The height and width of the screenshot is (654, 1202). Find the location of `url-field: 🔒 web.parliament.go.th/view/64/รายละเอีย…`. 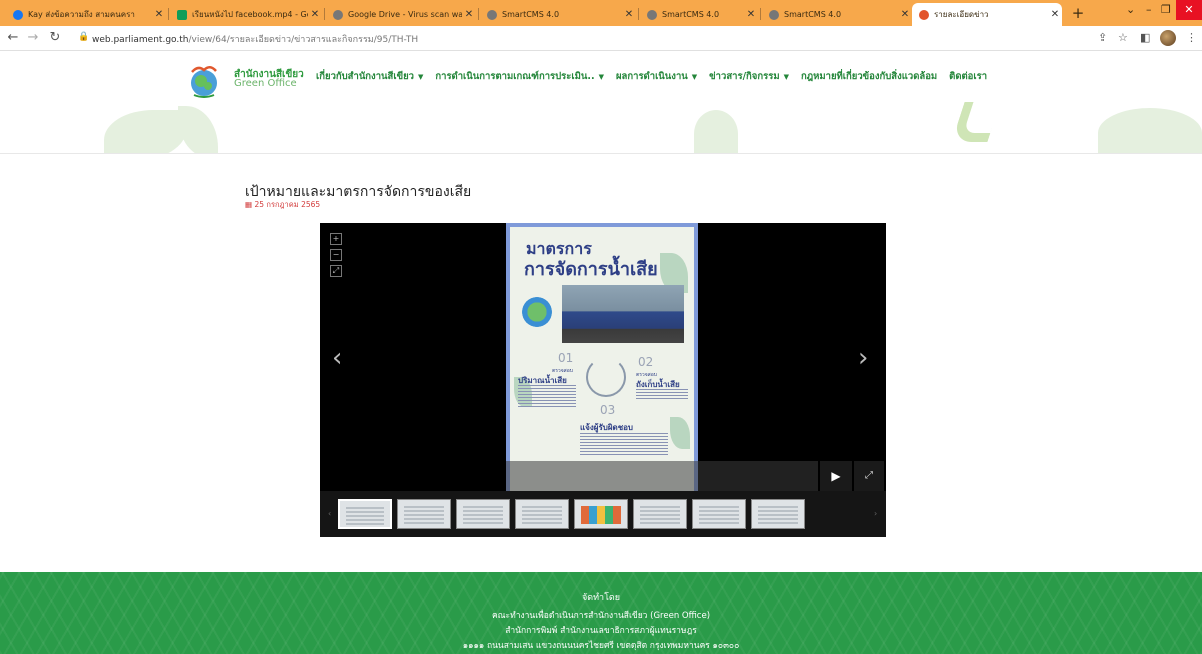

url-field: 🔒 web.parliament.go.th/view/64/รายละเอีย… is located at coordinates (581, 38).